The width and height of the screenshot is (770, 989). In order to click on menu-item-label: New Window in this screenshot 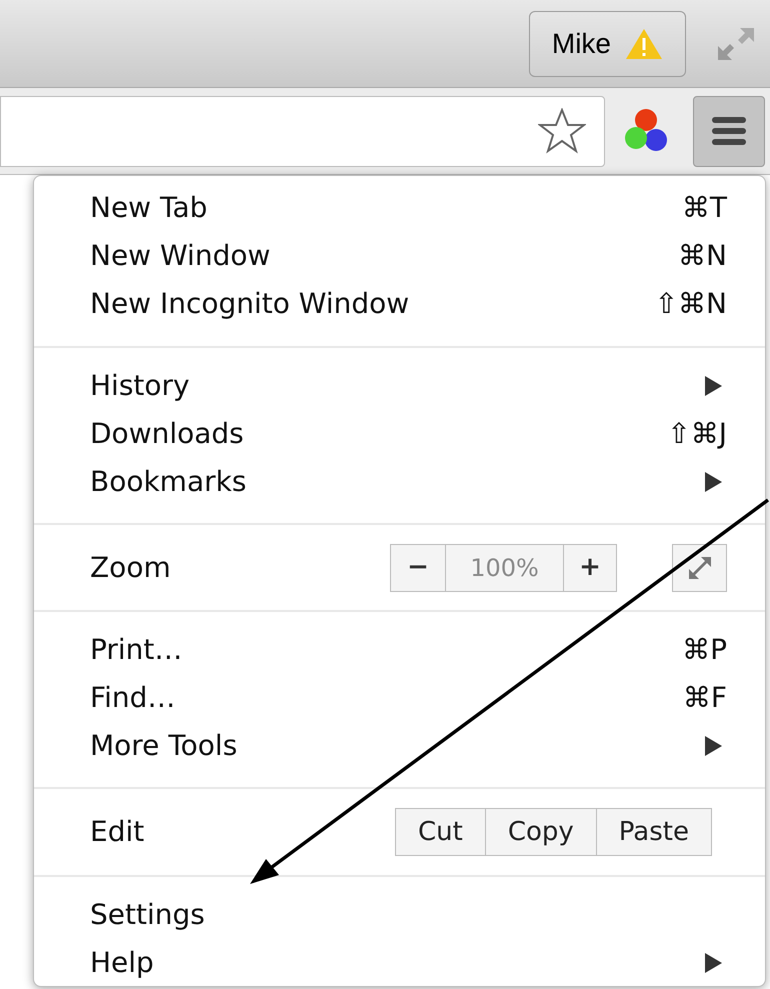, I will do `click(180, 256)`.